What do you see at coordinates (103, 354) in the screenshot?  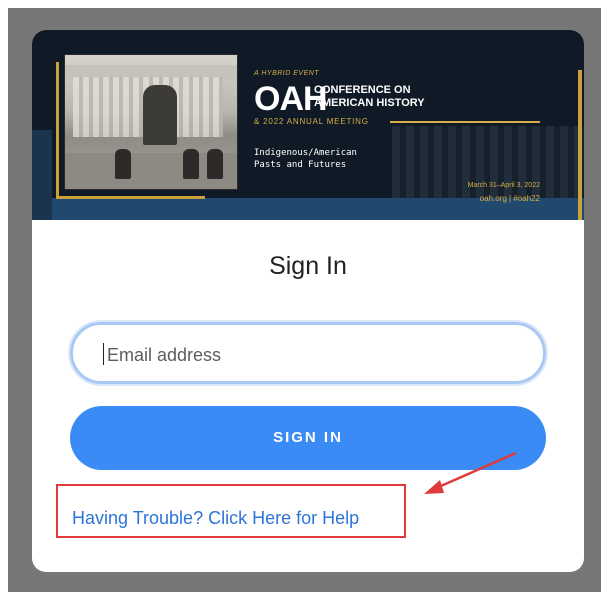 I see `text-cursor` at bounding box center [103, 354].